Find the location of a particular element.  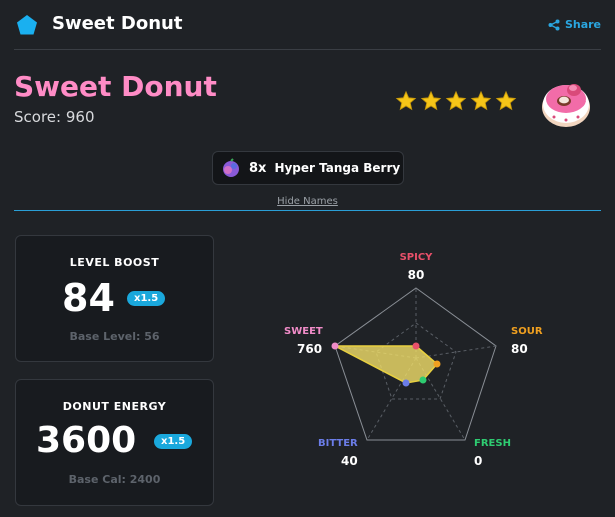

sweet-label: SWEET is located at coordinates (303, 331).